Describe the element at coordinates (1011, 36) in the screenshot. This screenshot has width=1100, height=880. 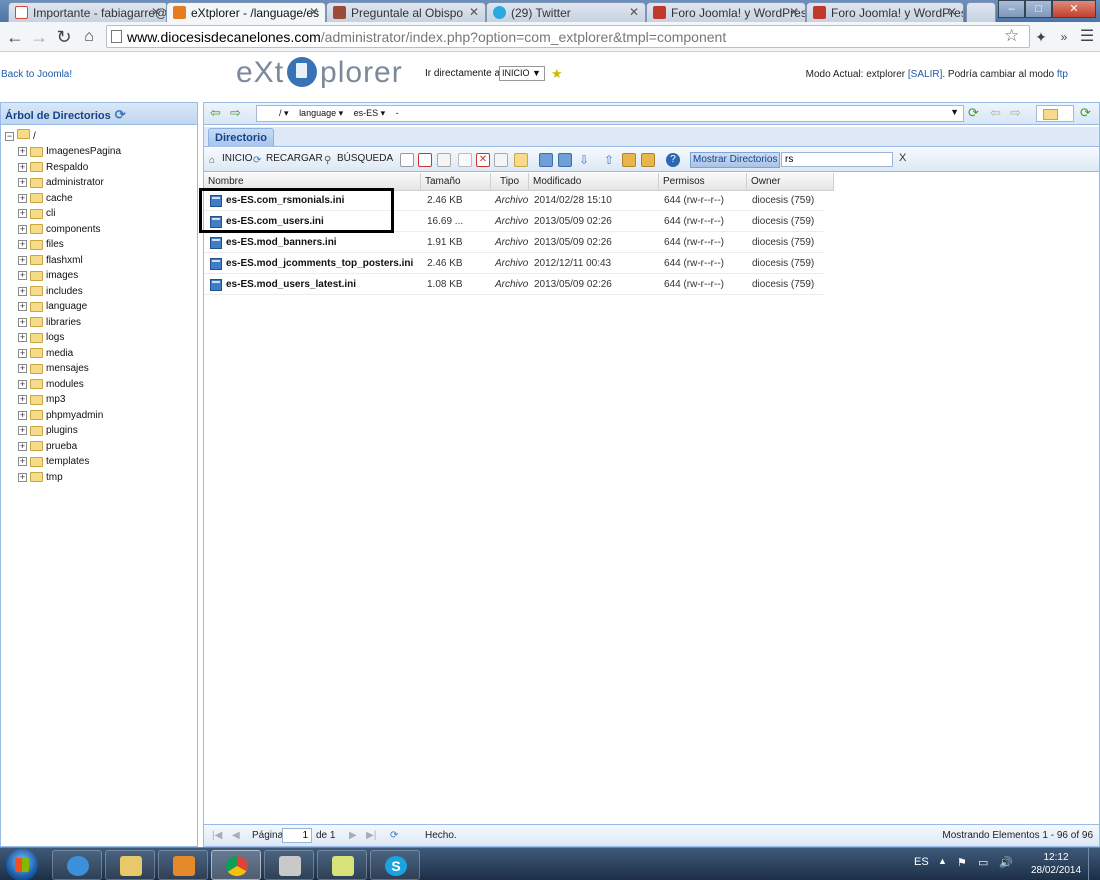
I see `bookmark-star-icon: ☆` at that location.